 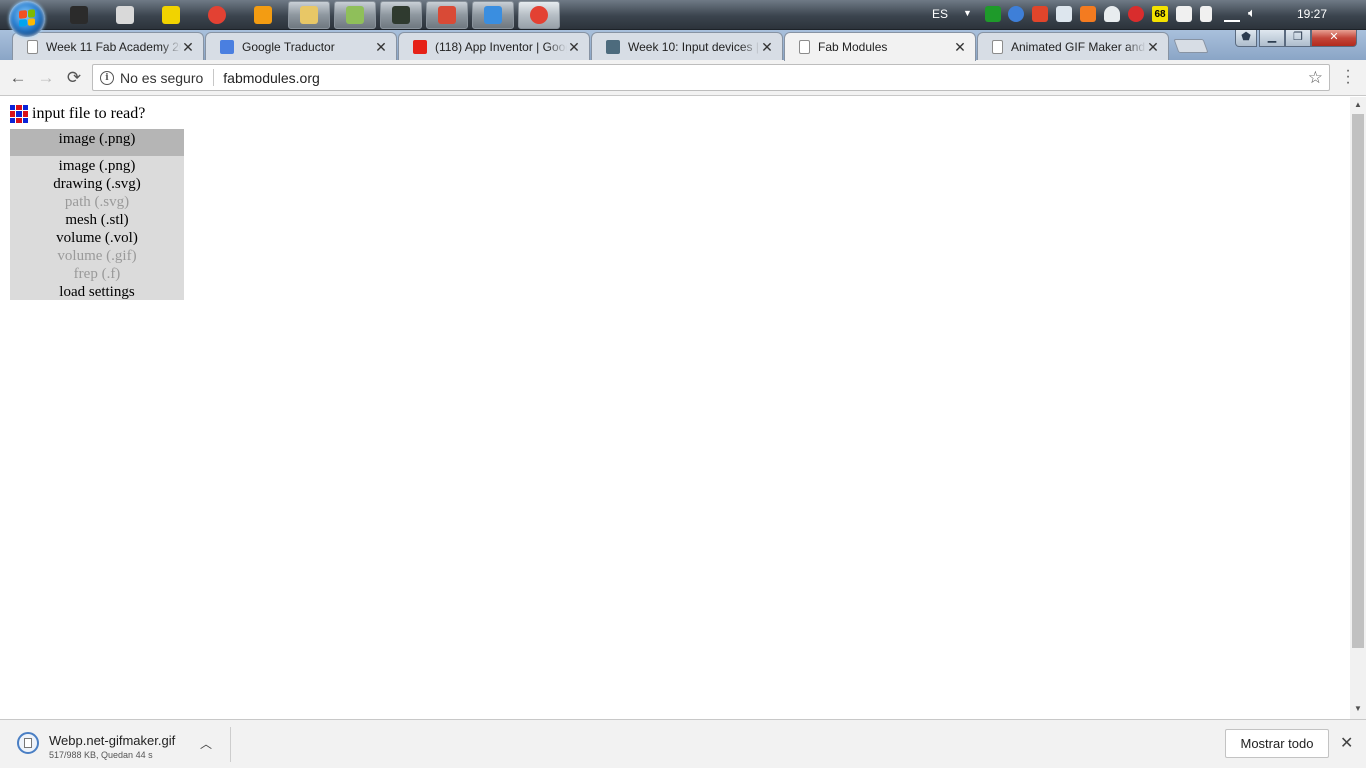 What do you see at coordinates (18, 78) in the screenshot?
I see `back-button: ←` at bounding box center [18, 78].